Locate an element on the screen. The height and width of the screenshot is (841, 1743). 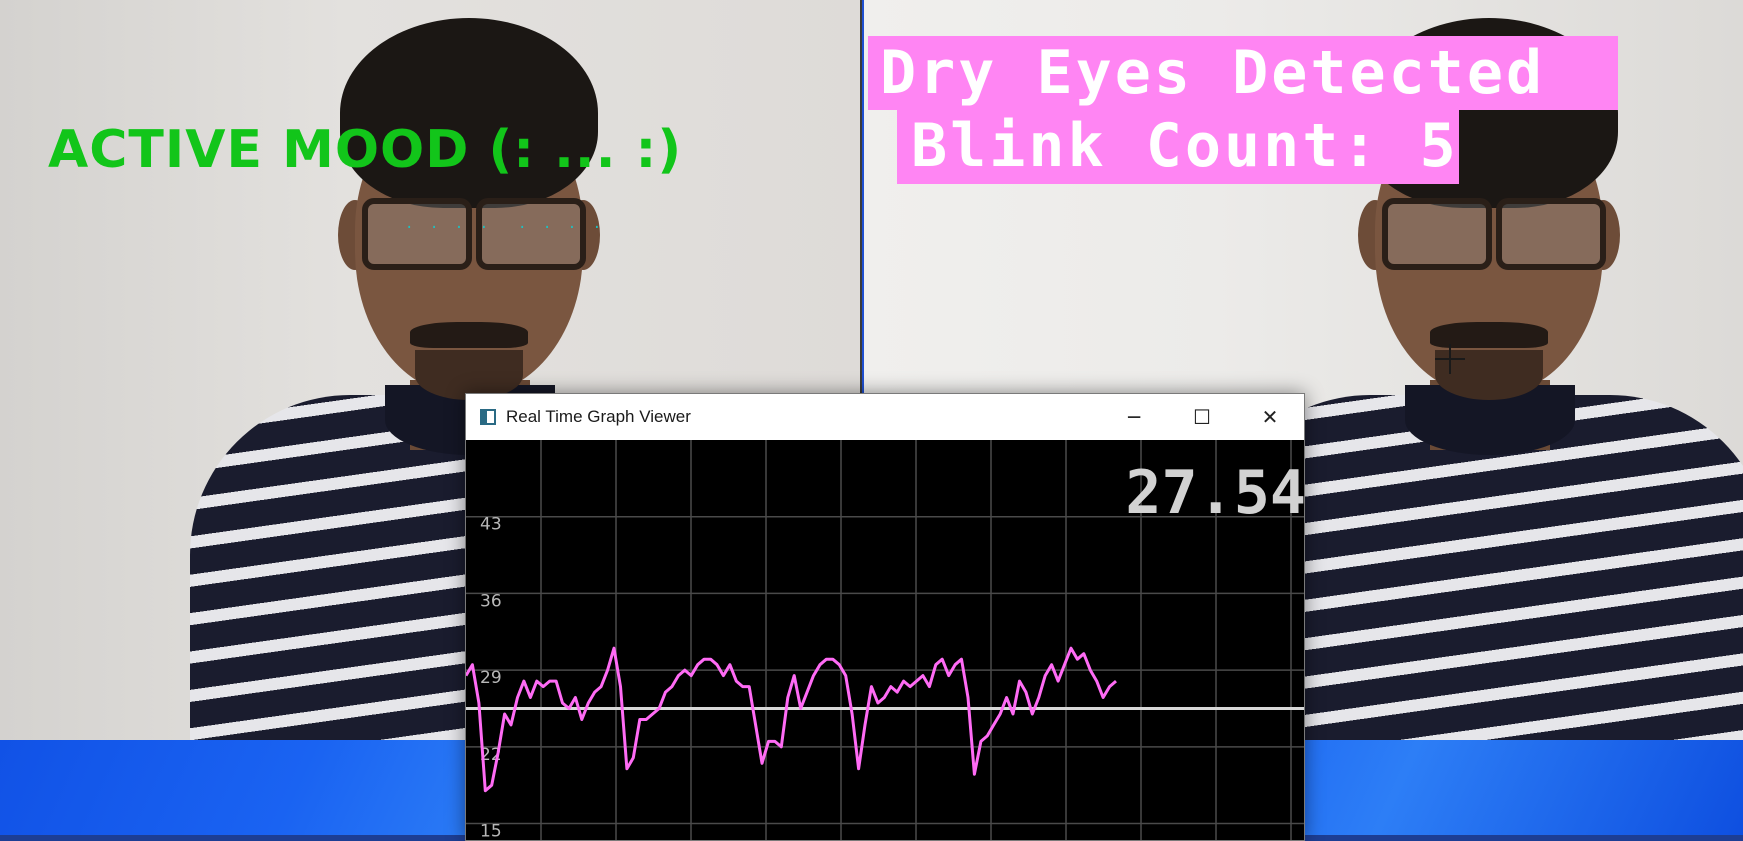
glasses-lens-left is located at coordinates (1437, 234).